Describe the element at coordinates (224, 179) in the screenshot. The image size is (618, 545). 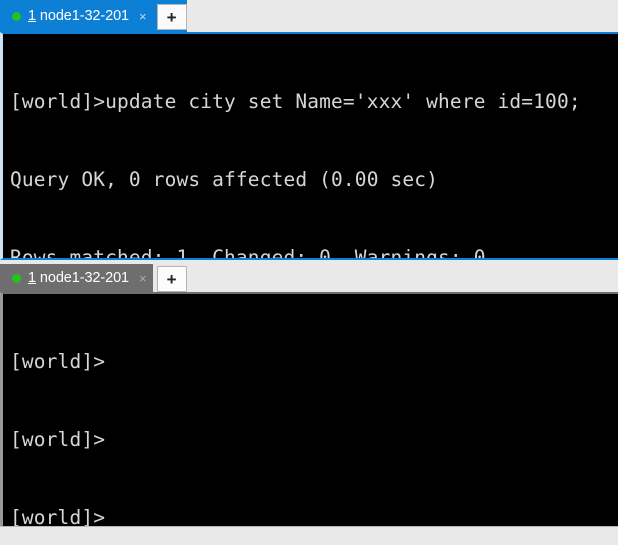
I see `terminal-line: Query OK, 0 rows affected (0.00 sec)` at that location.